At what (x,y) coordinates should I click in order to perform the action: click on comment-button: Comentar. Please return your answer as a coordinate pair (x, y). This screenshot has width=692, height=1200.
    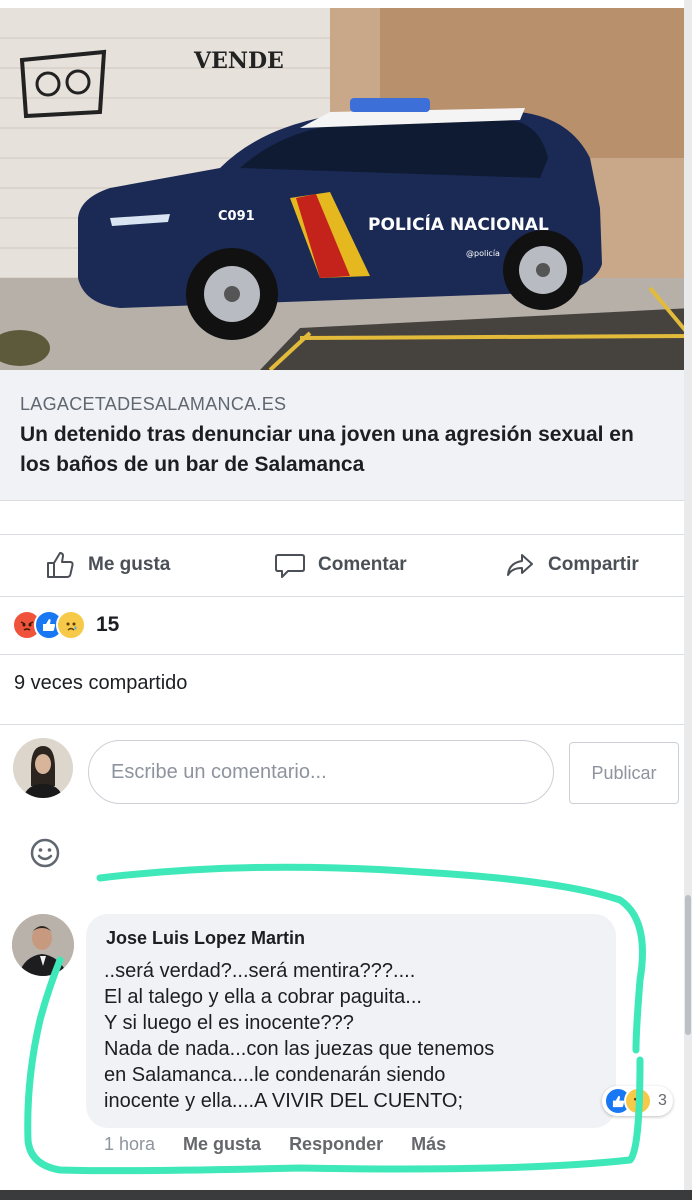
    Looking at the image, I should click on (340, 565).